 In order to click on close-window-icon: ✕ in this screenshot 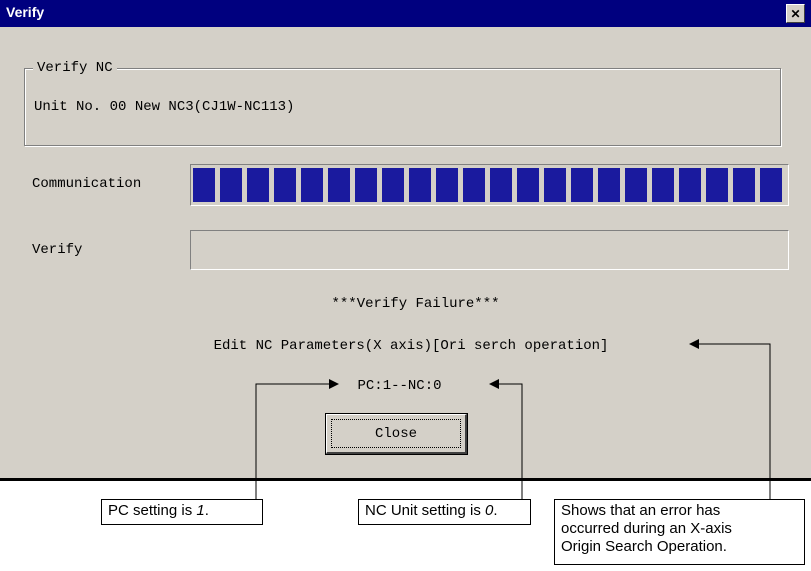, I will do `click(795, 13)`.